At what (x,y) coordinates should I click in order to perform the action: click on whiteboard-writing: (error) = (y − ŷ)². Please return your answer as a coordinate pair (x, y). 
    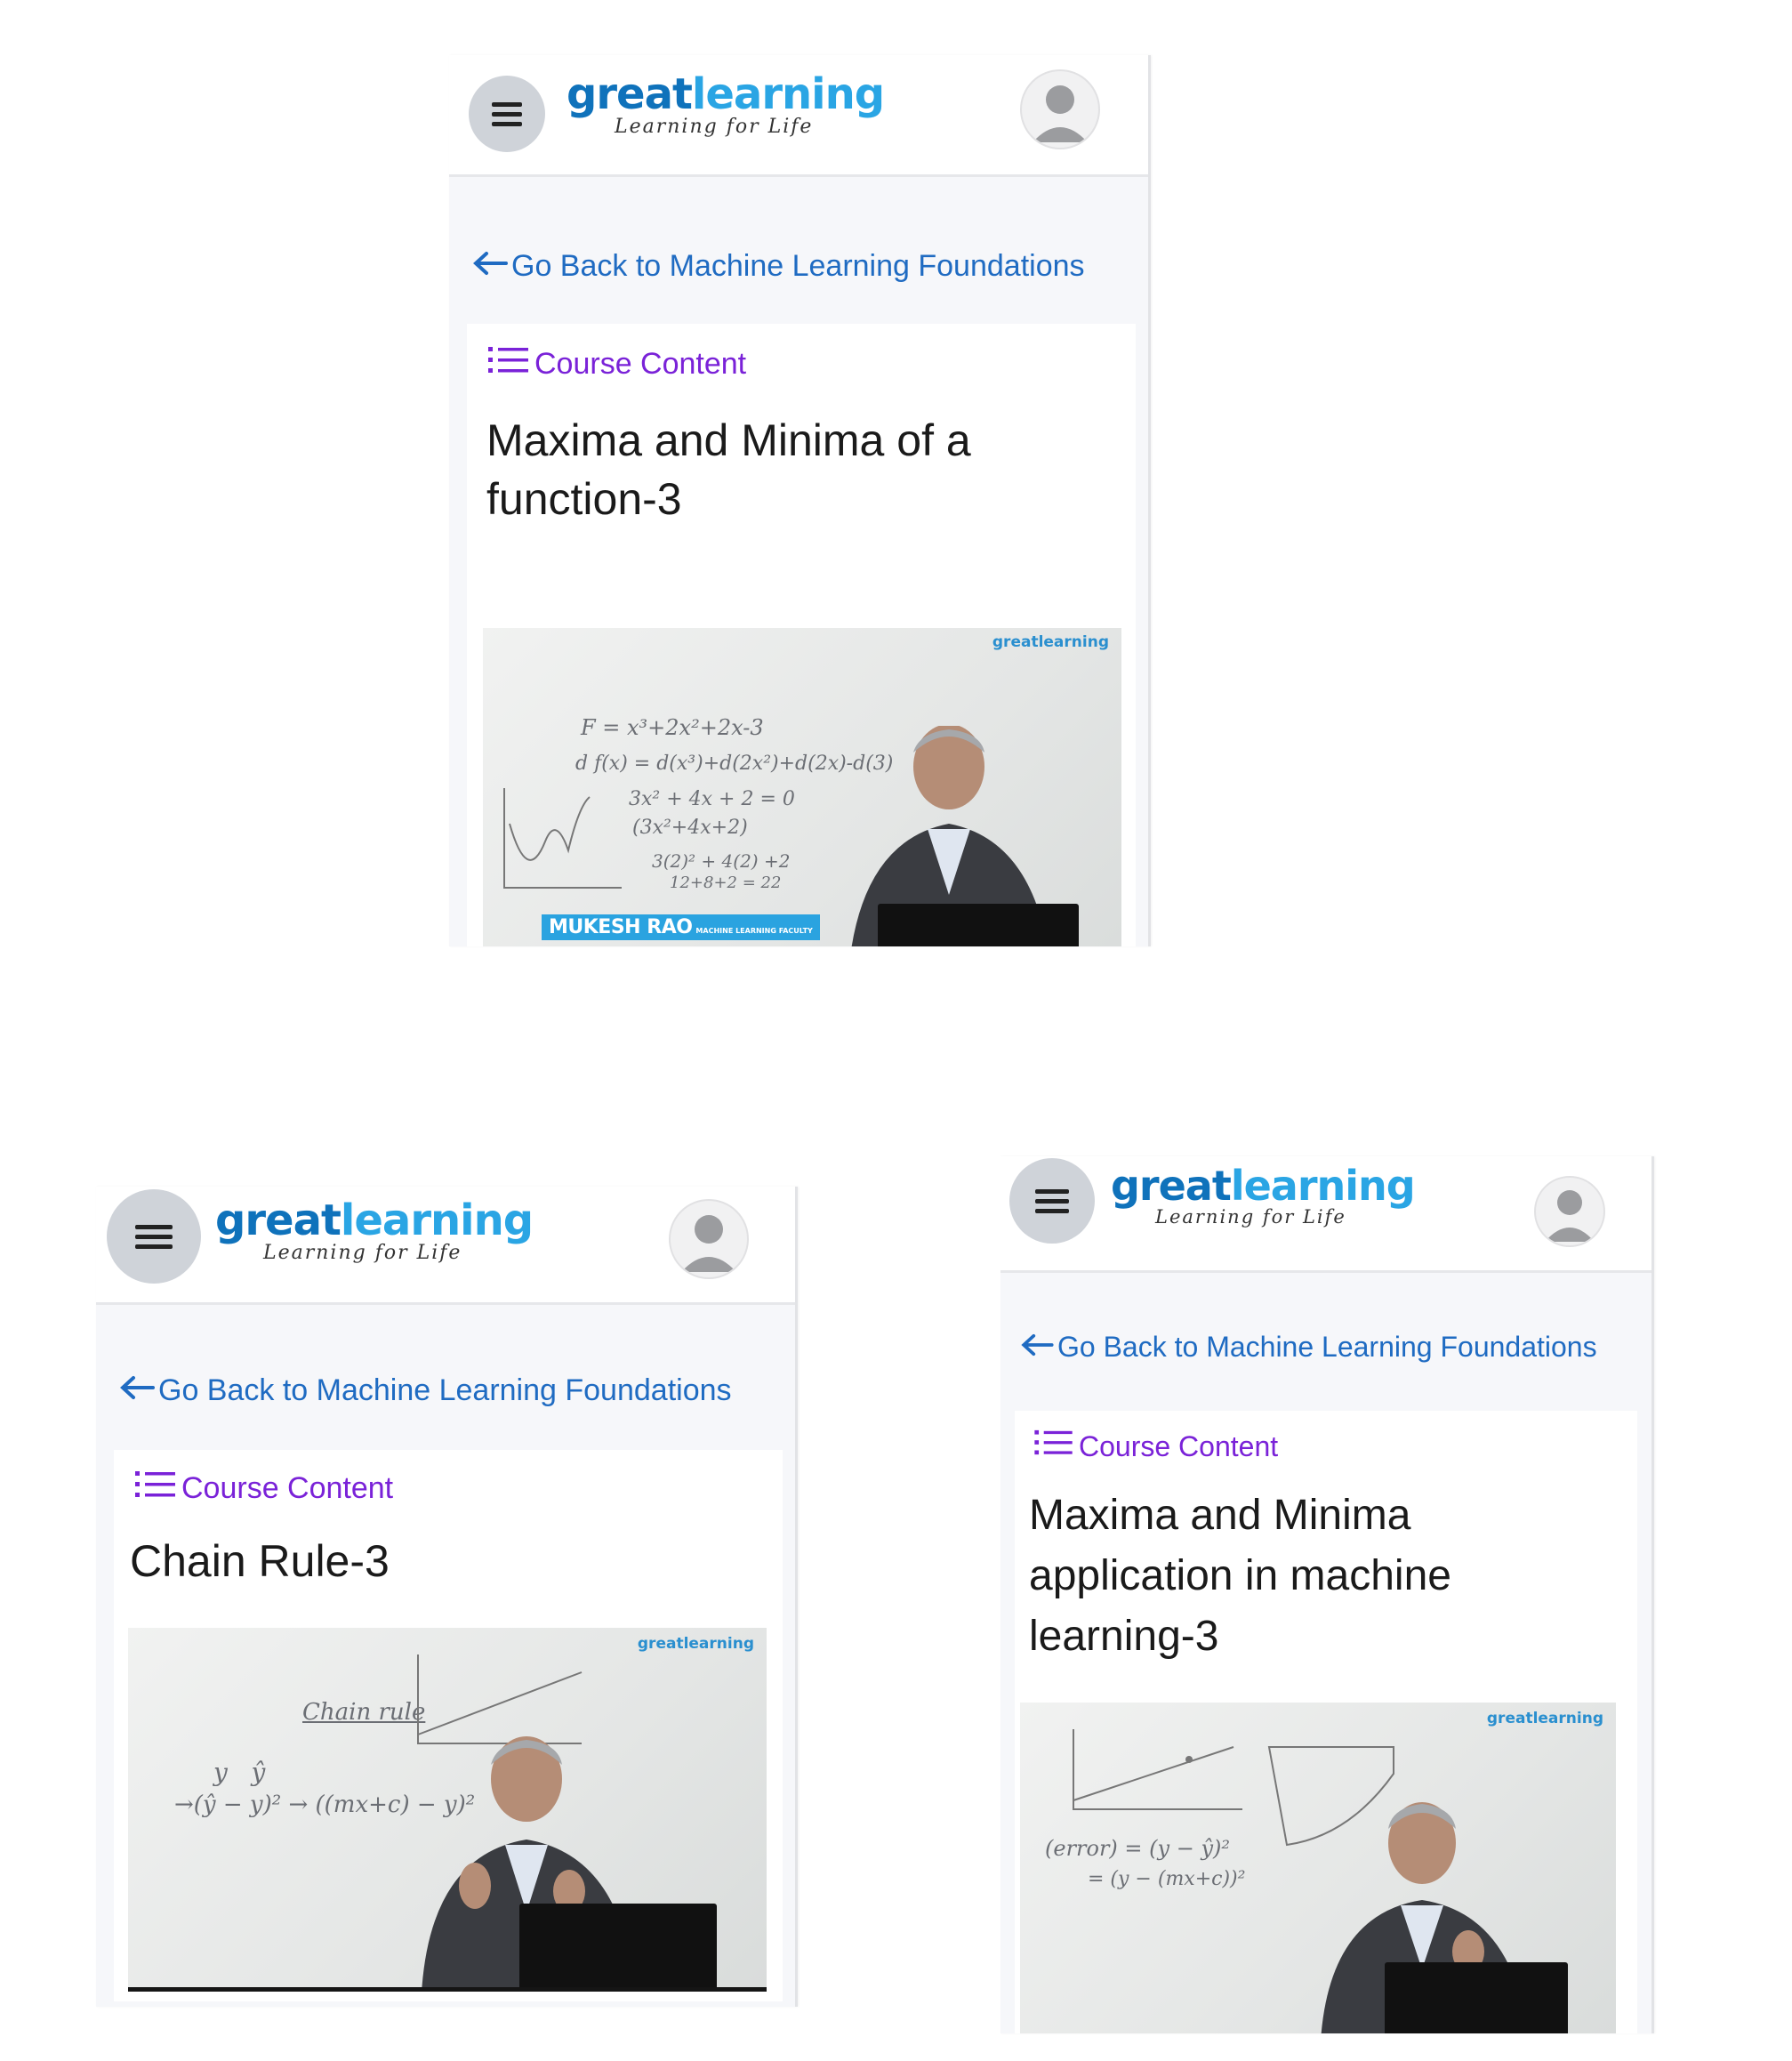
    Looking at the image, I should click on (1137, 1849).